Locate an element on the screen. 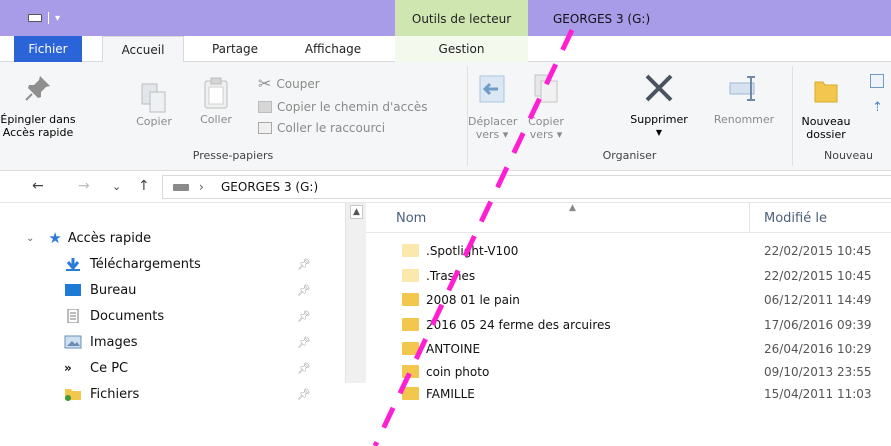 The image size is (891, 446). download-icon is located at coordinates (73, 264).